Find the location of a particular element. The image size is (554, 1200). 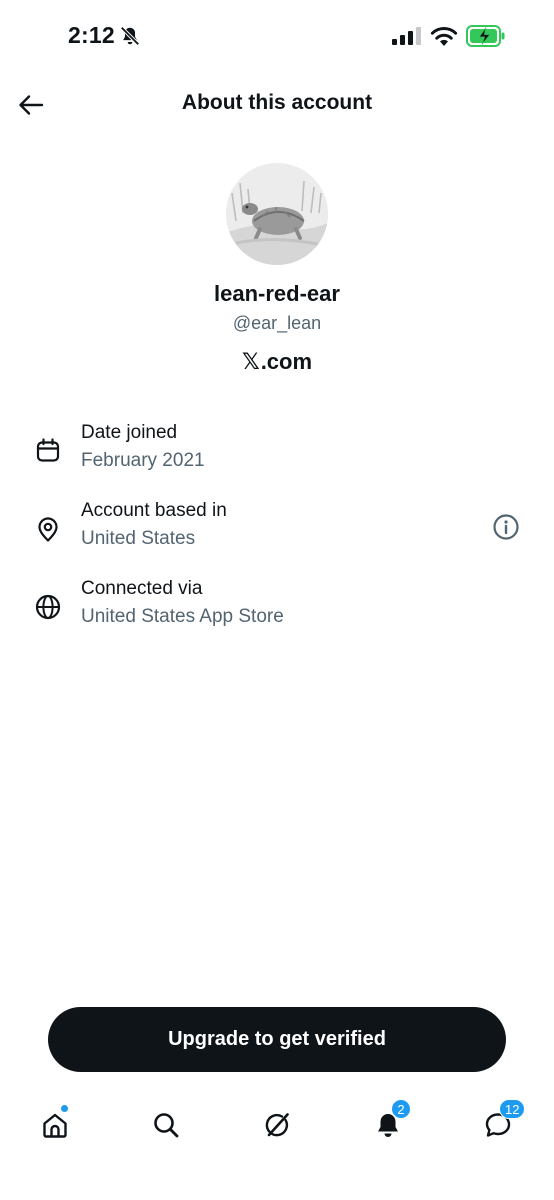

domain-text: .com is located at coordinates (286, 361).